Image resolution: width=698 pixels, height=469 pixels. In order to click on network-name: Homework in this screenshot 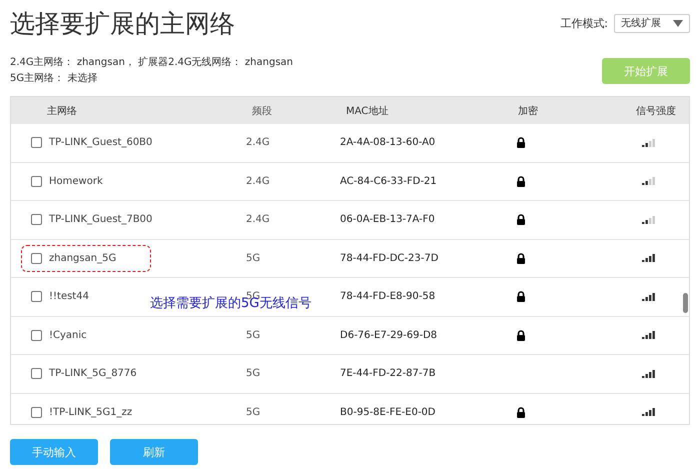, I will do `click(76, 181)`.